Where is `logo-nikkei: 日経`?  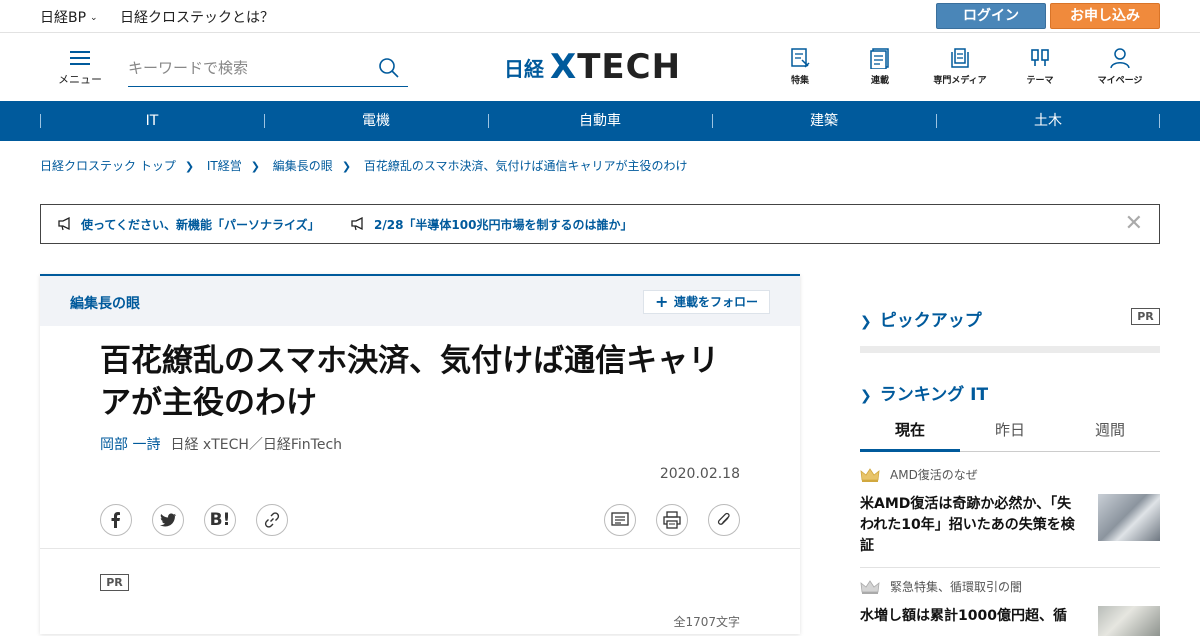 logo-nikkei: 日経 is located at coordinates (524, 68).